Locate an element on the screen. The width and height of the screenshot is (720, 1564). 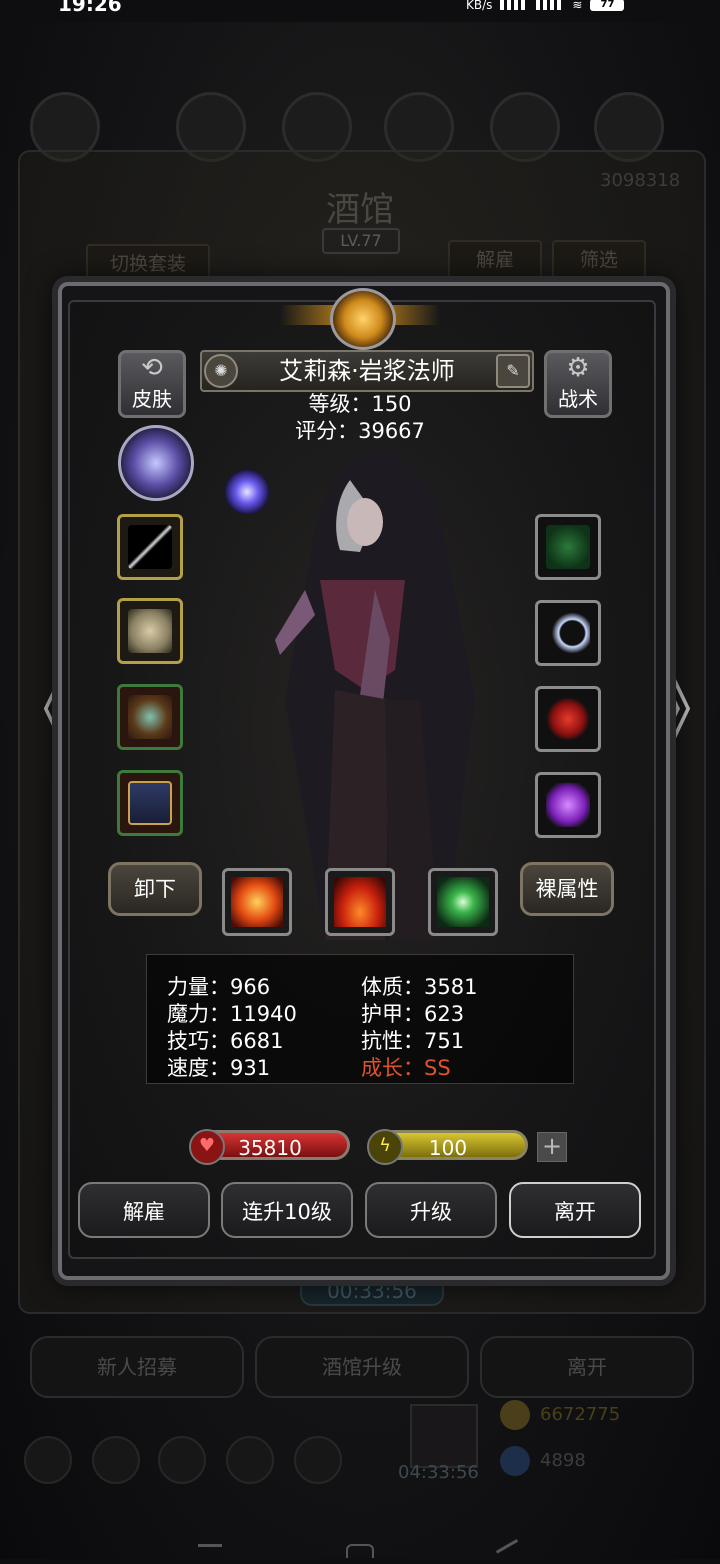
amulet-icon is located at coordinates (150, 717).